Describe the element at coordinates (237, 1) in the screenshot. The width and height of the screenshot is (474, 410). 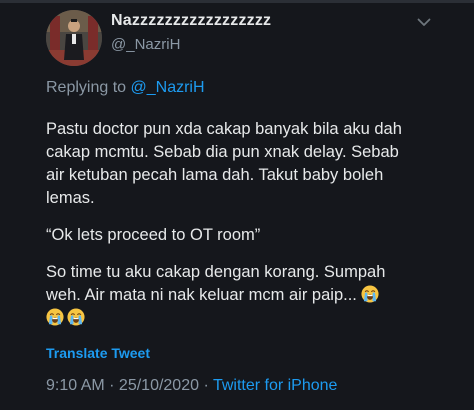
I see `top-divider` at that location.